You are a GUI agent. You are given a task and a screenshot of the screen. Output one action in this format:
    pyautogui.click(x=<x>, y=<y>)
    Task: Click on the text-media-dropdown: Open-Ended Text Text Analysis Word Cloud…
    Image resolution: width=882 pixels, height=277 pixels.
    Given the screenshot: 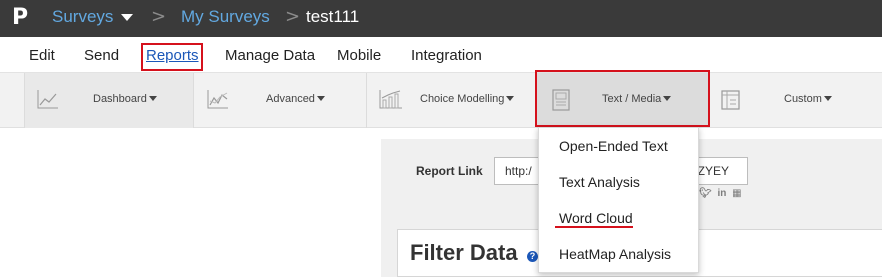 What is the action you would take?
    pyautogui.click(x=618, y=200)
    